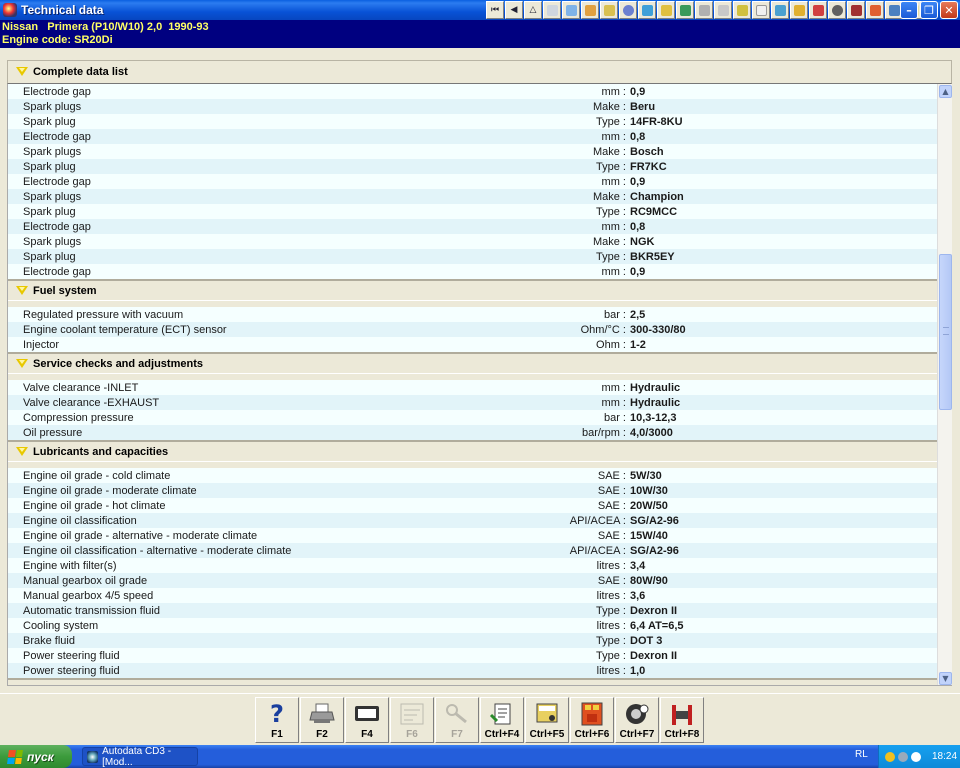 Image resolution: width=960 pixels, height=768 pixels. What do you see at coordinates (71, 670) in the screenshot?
I see `row-label: Power steering fluid` at bounding box center [71, 670].